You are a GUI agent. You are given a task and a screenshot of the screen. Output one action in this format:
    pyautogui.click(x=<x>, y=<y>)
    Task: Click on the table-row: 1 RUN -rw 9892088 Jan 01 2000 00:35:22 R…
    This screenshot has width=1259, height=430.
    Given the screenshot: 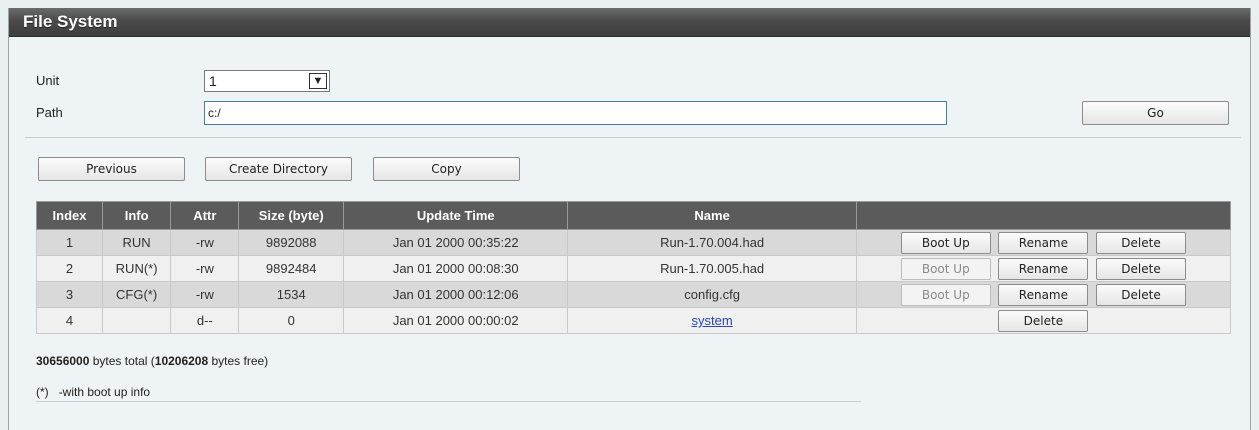 What is the action you would take?
    pyautogui.click(x=633, y=242)
    